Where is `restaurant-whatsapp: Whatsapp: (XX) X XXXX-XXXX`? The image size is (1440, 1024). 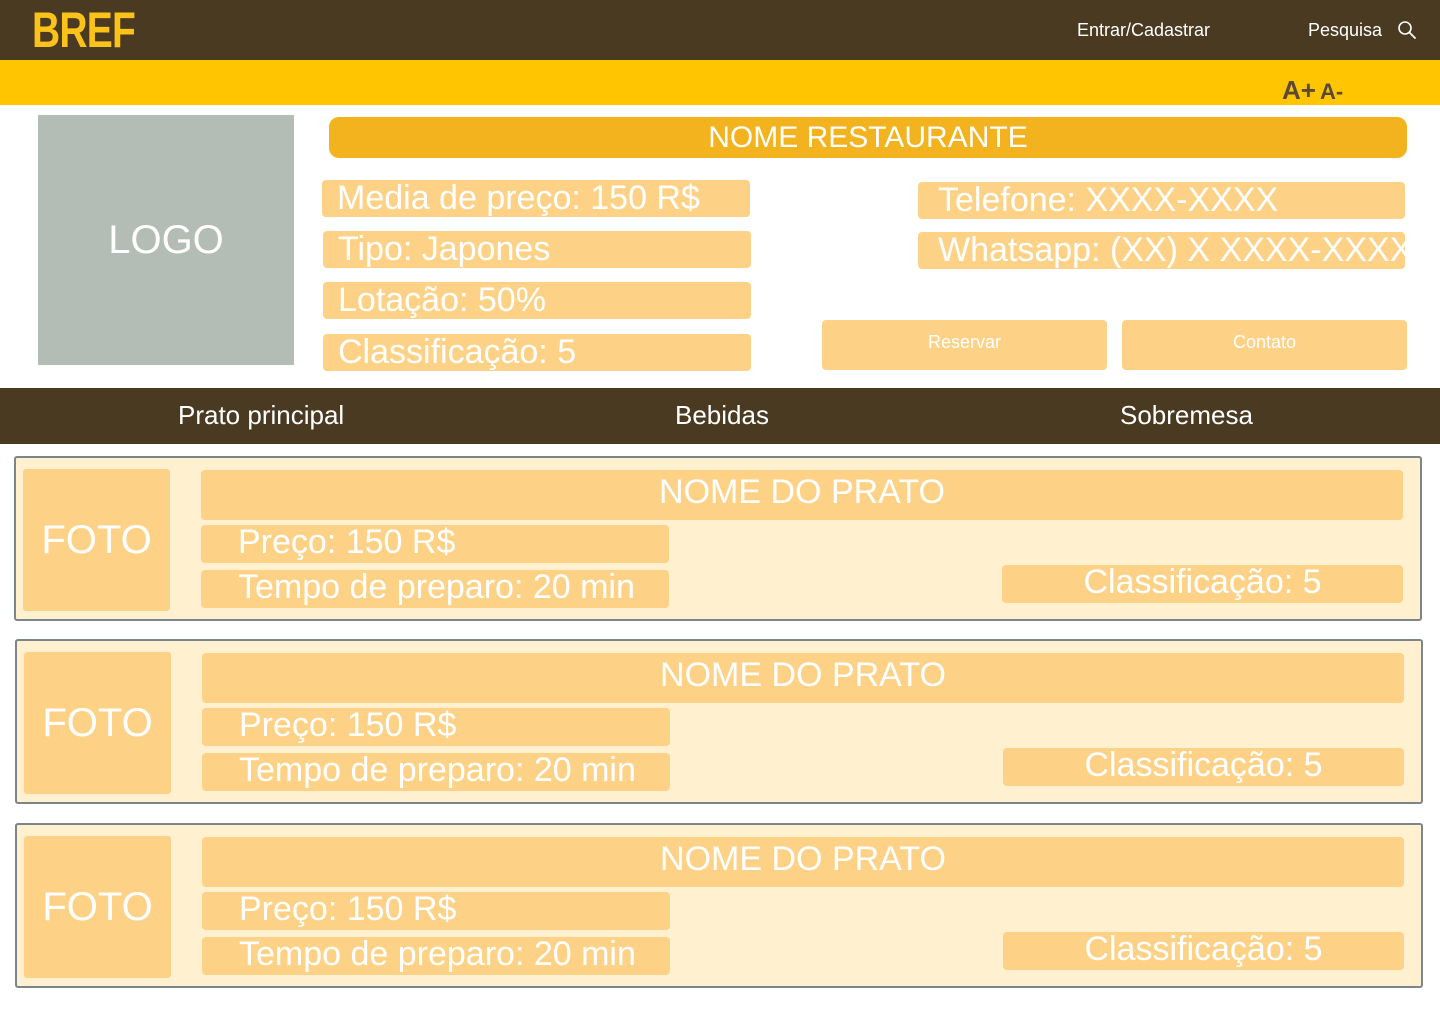
restaurant-whatsapp: Whatsapp: (XX) X XXXX-XXXX is located at coordinates (1161, 250).